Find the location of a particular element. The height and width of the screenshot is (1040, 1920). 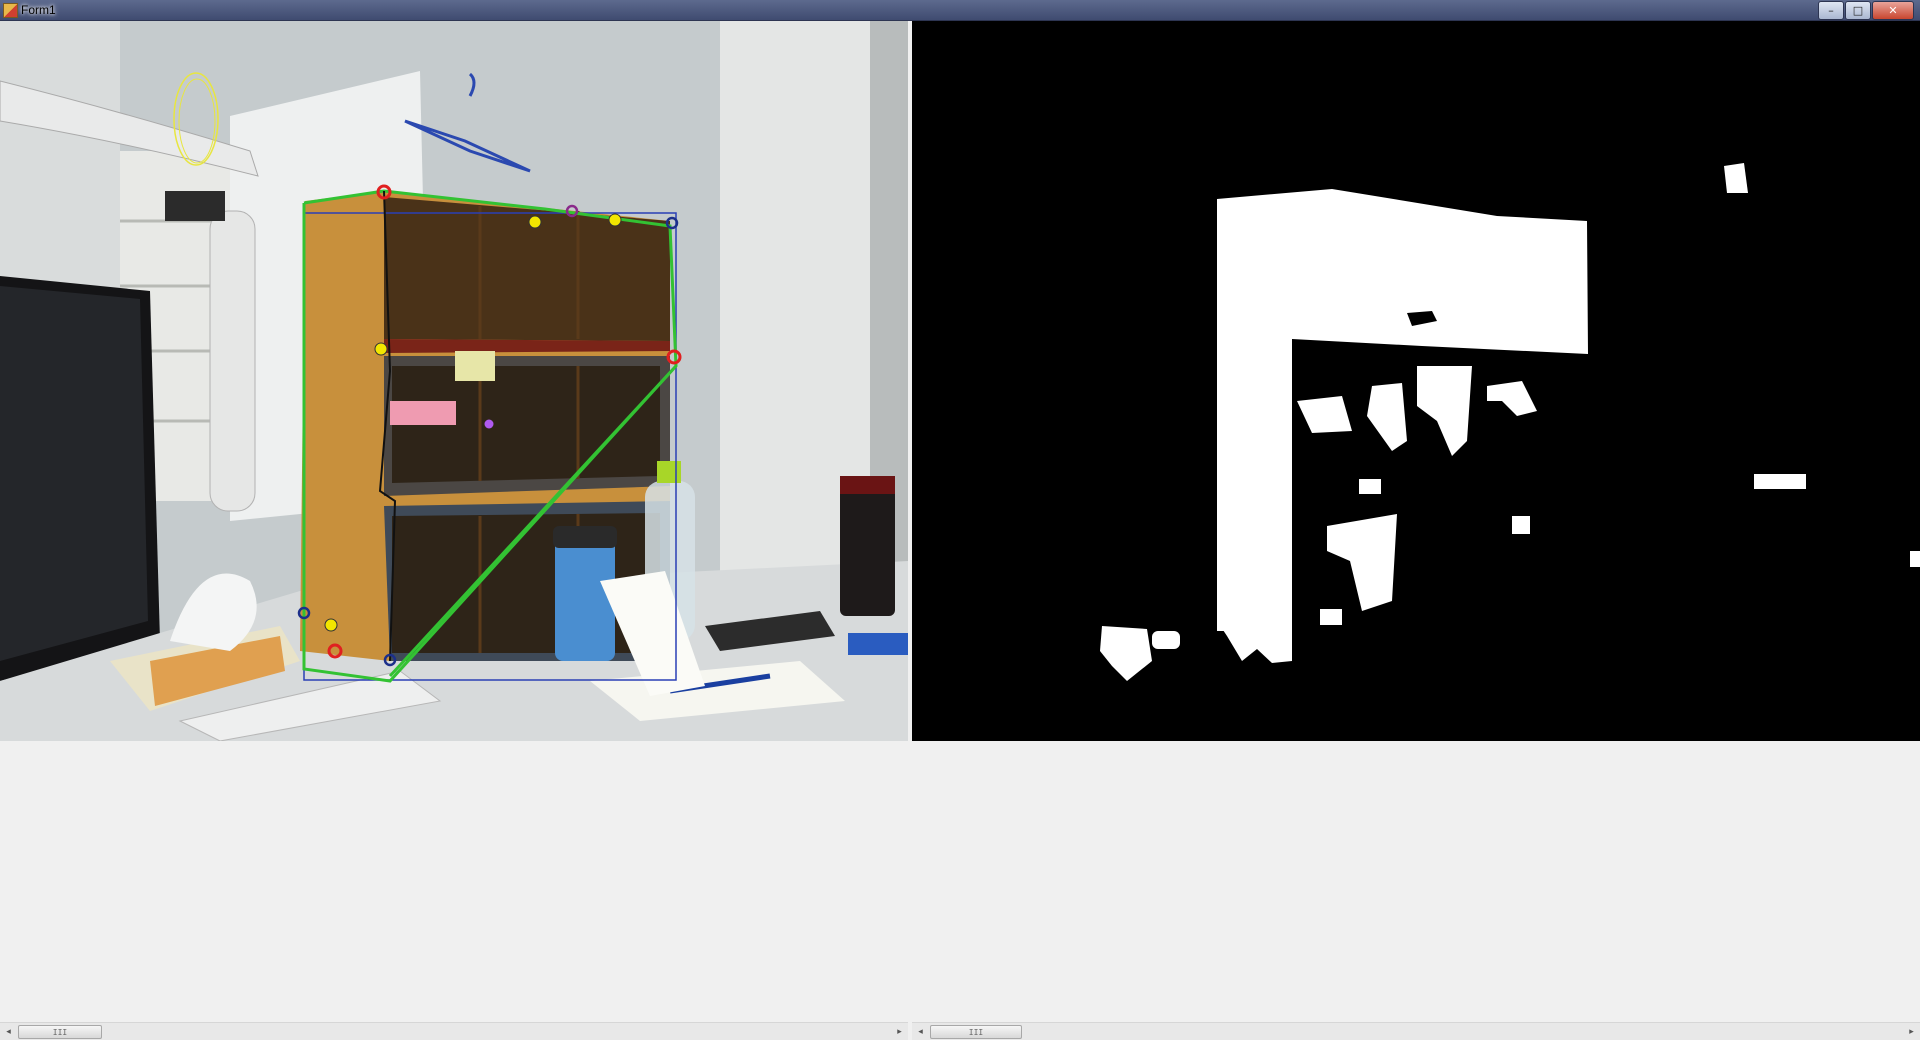

close-button: ✕ is located at coordinates (1893, 10).